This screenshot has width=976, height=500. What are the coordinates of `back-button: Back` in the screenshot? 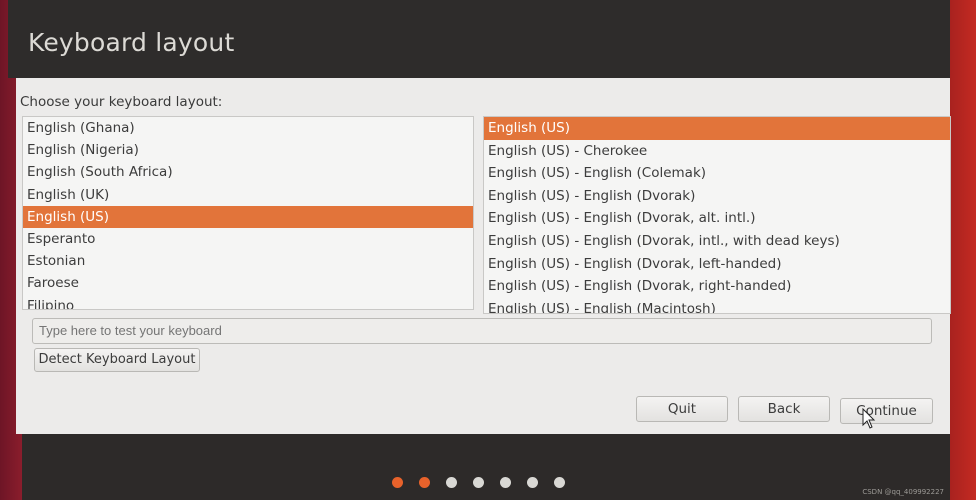 It's located at (784, 409).